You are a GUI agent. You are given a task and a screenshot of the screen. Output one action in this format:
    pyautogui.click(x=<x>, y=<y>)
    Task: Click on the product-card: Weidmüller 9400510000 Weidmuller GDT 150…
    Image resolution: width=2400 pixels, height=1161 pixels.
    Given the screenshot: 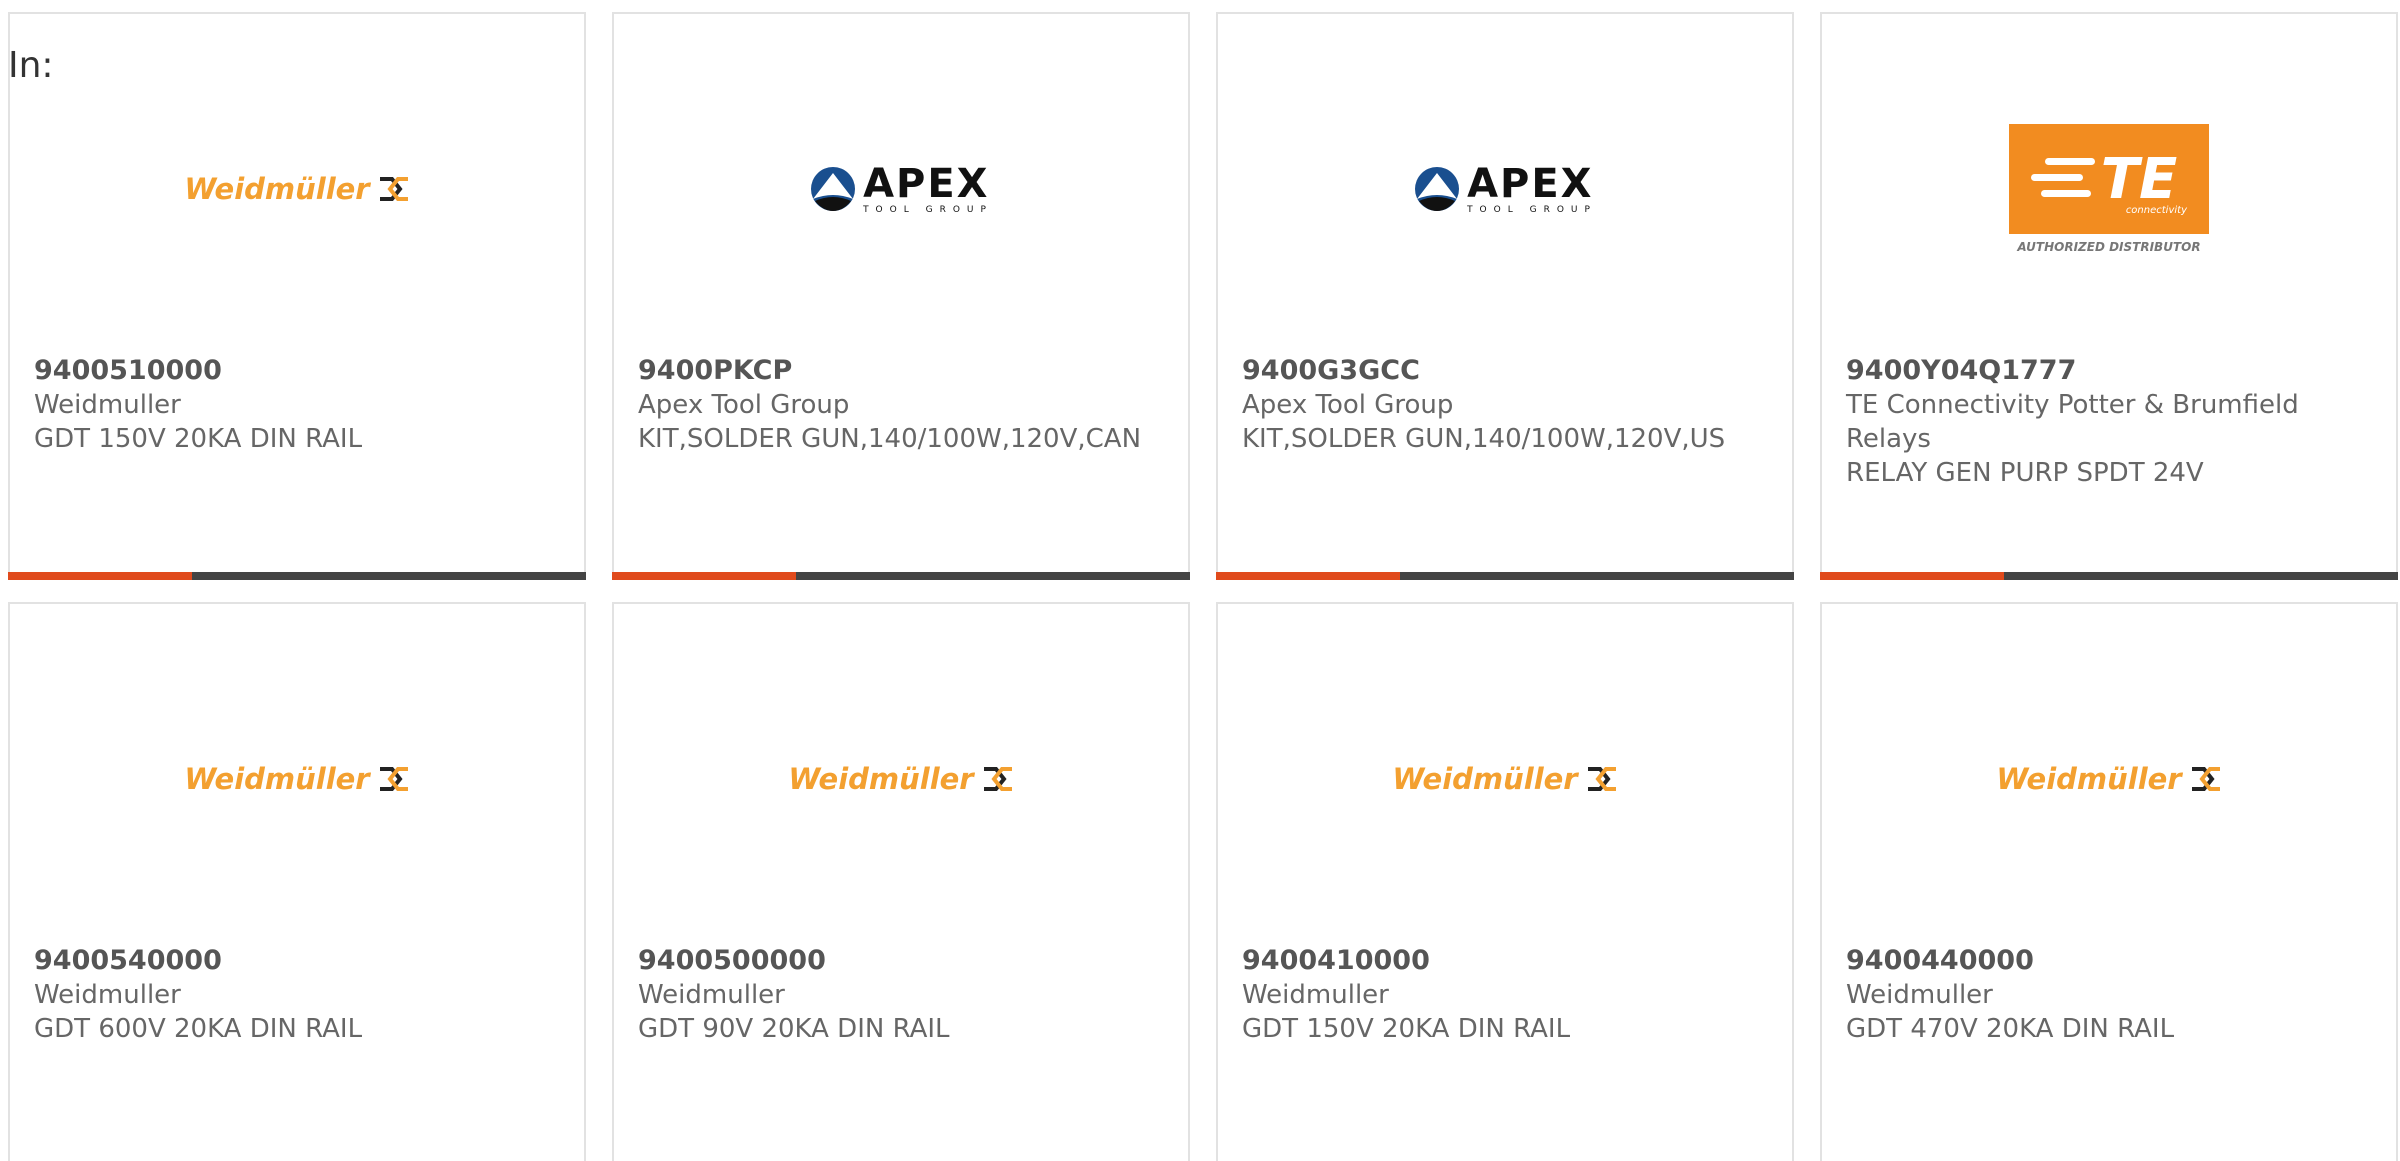 What is the action you would take?
    pyautogui.click(x=297, y=296)
    